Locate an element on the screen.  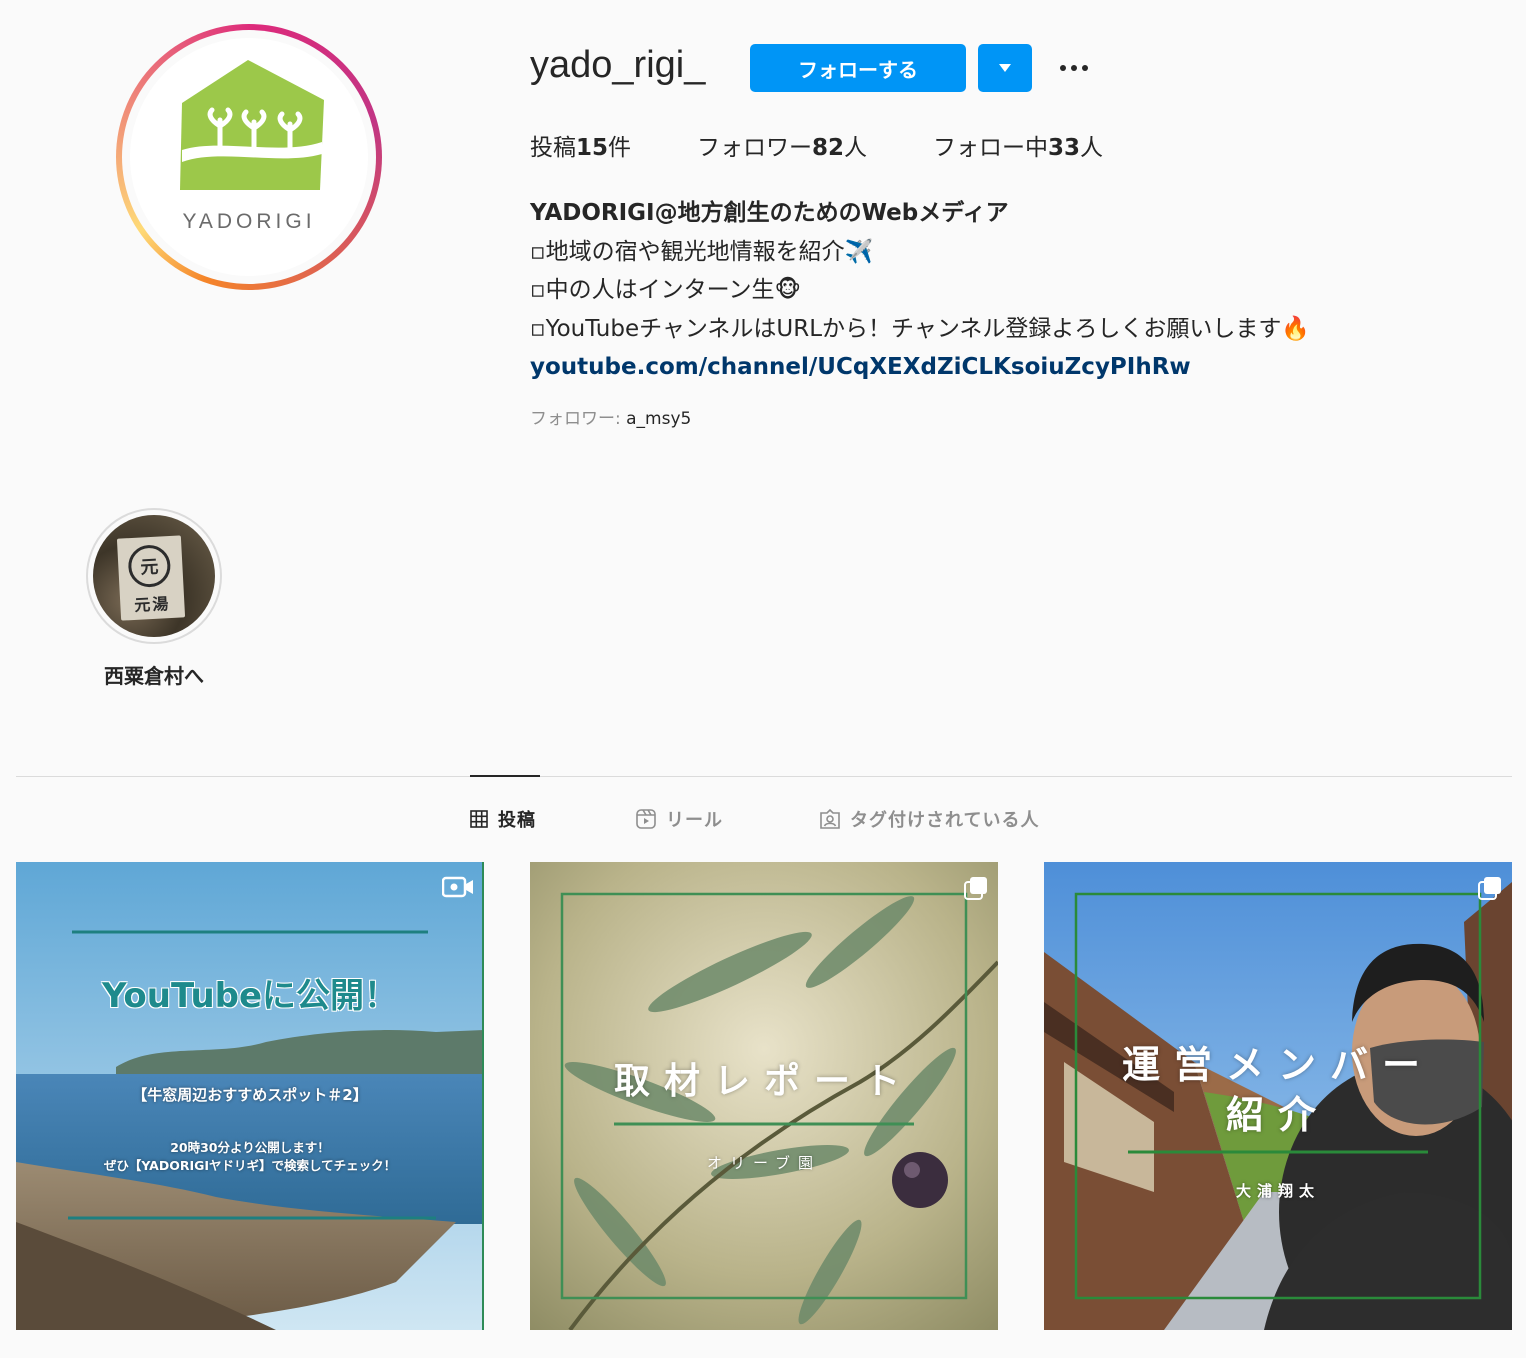
post-subtitle: 【牛窓周辺おすすめスポット＃2】 is located at coordinates (250, 1095).